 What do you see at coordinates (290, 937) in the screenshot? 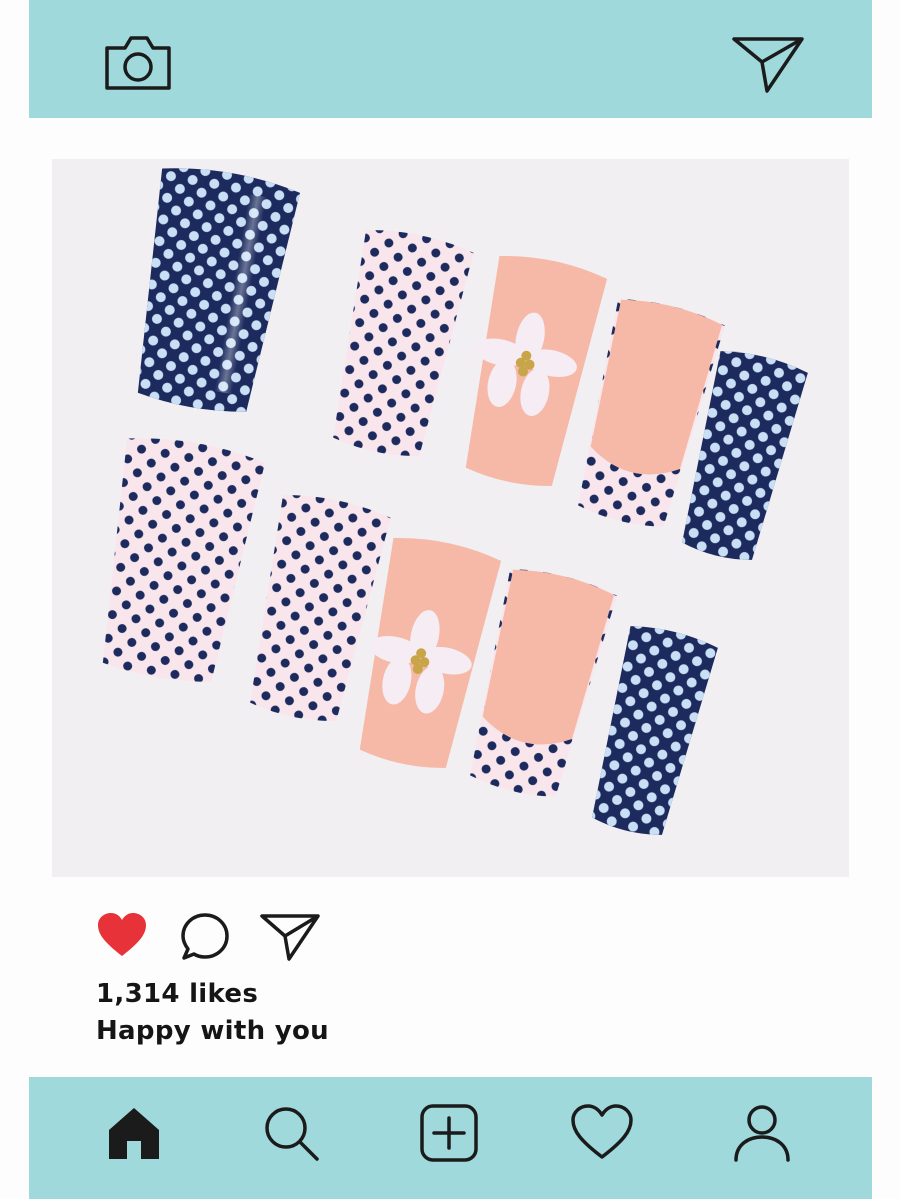
I see `share-icon` at bounding box center [290, 937].